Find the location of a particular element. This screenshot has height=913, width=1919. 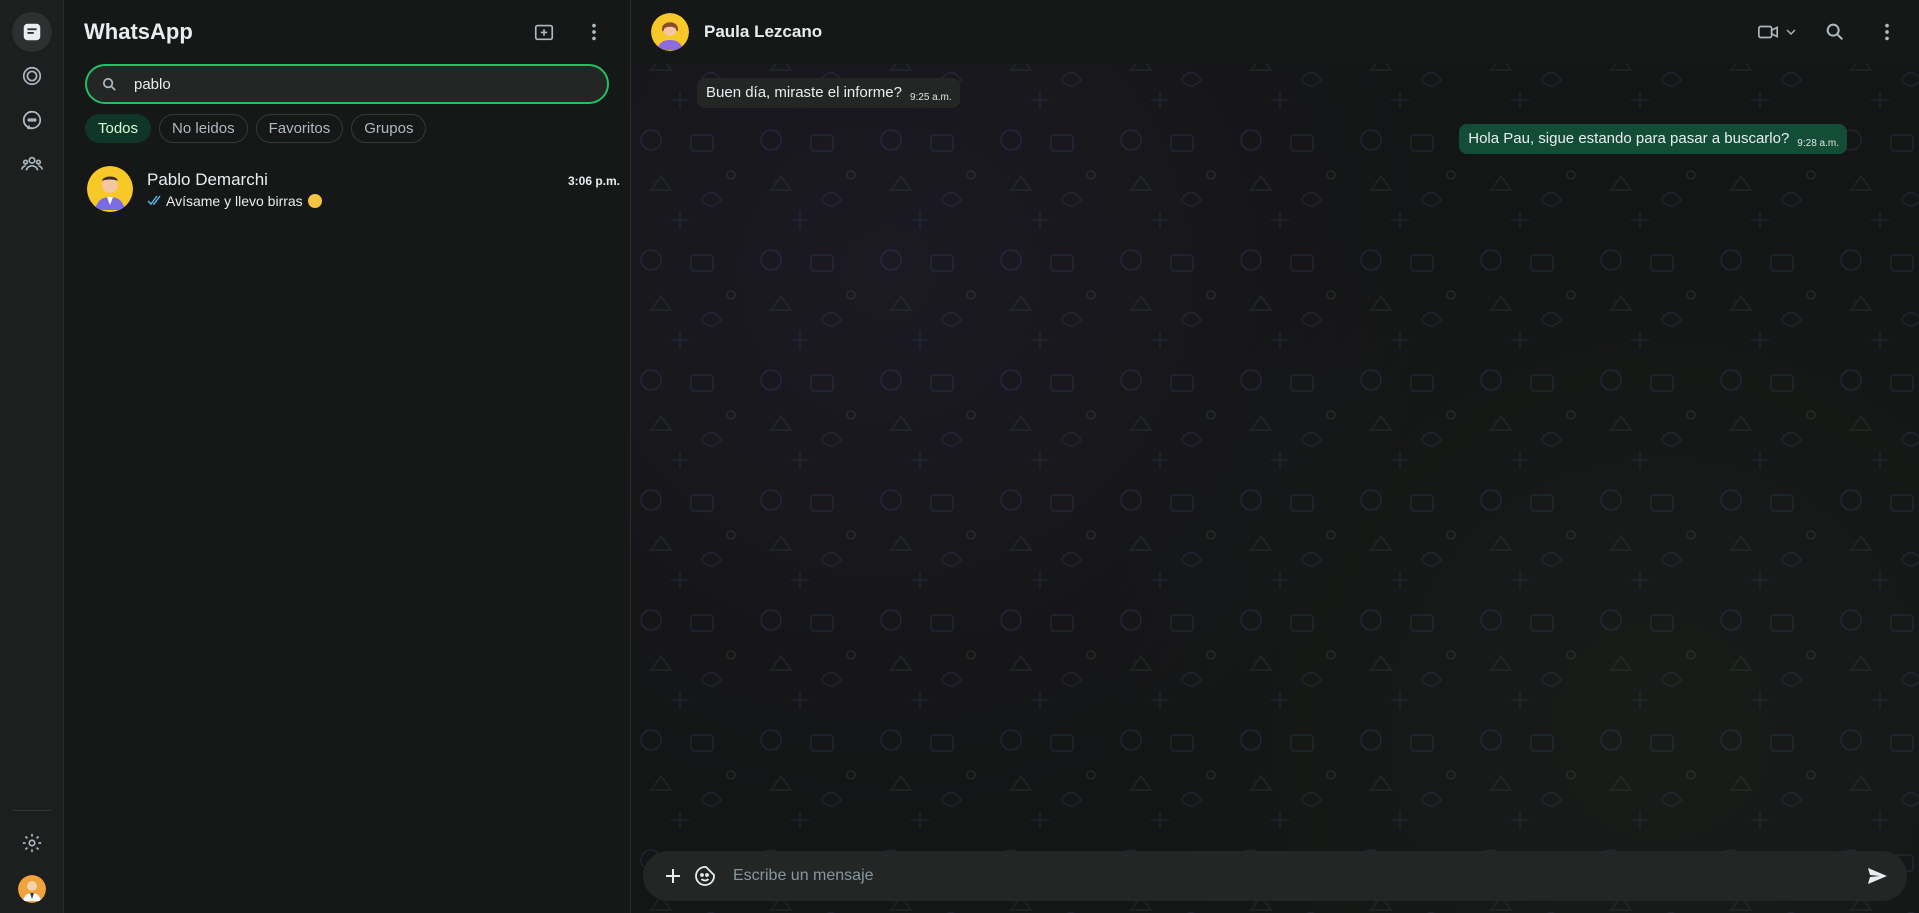

rail-divider is located at coordinates (31, 810).